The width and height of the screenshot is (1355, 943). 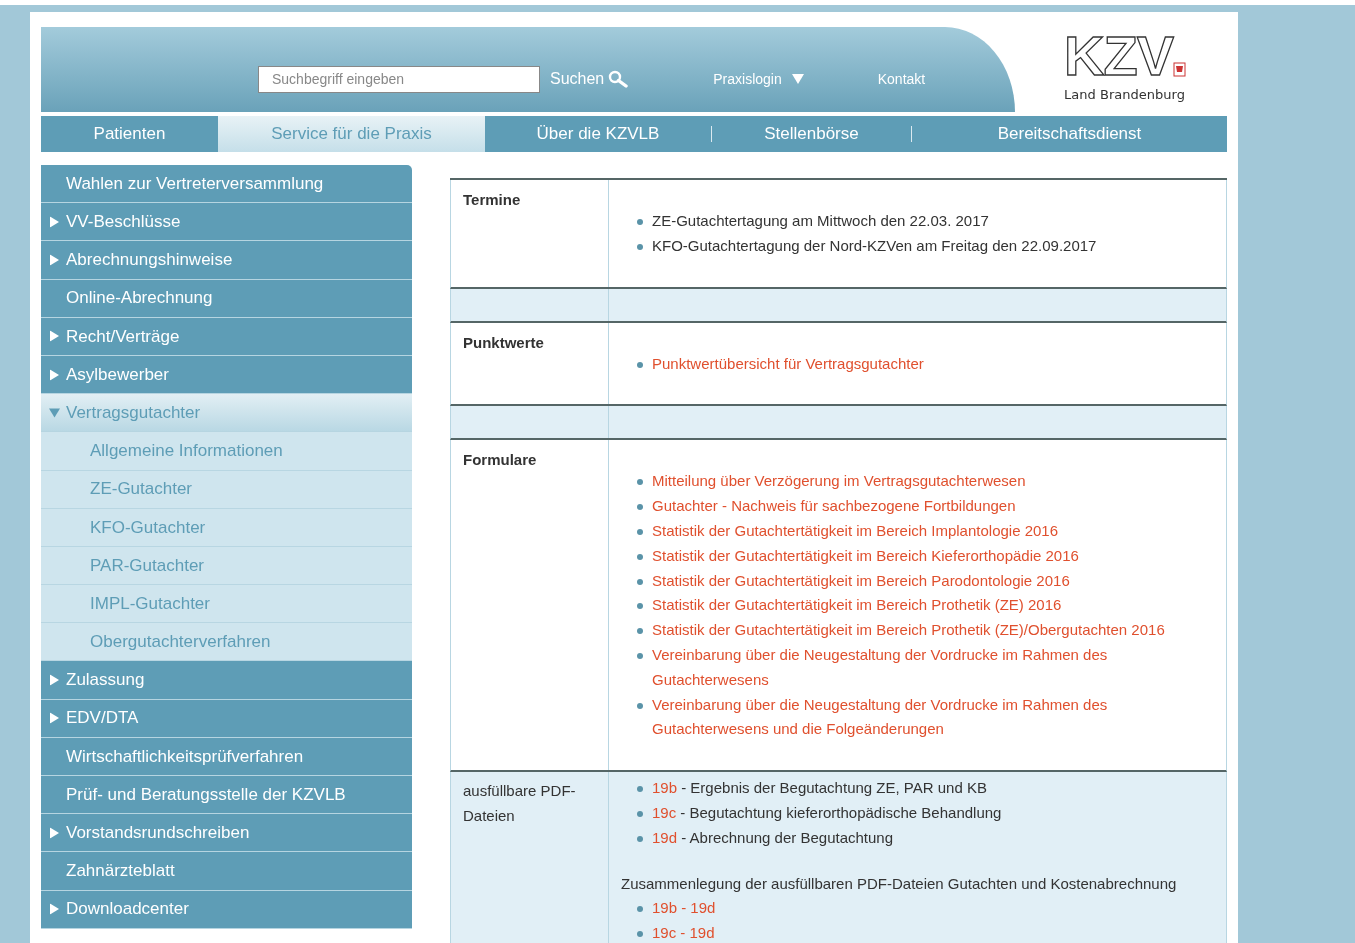 I want to click on sidebar-item: Asylbewerber, so click(x=226, y=375).